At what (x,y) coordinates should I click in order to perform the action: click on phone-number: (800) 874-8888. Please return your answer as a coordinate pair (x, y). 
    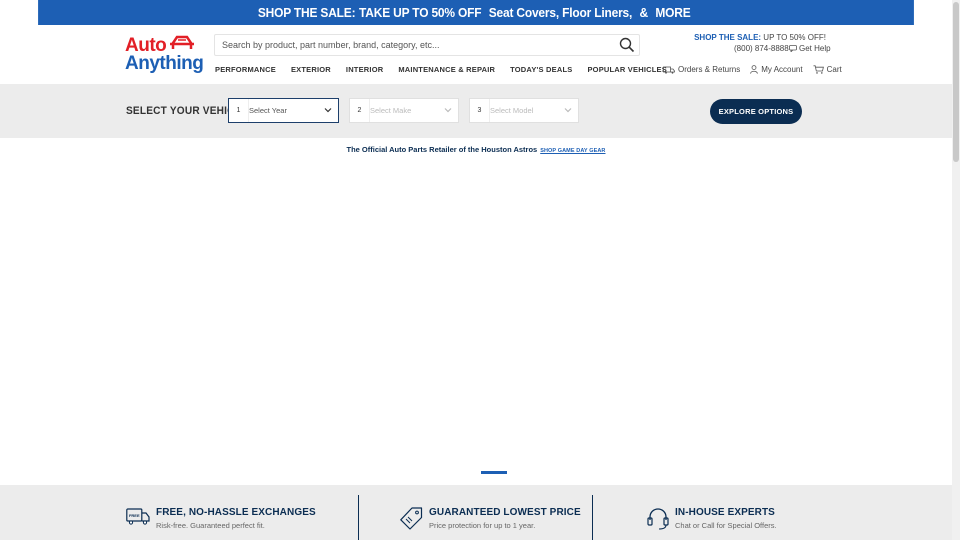
    Looking at the image, I should click on (761, 48).